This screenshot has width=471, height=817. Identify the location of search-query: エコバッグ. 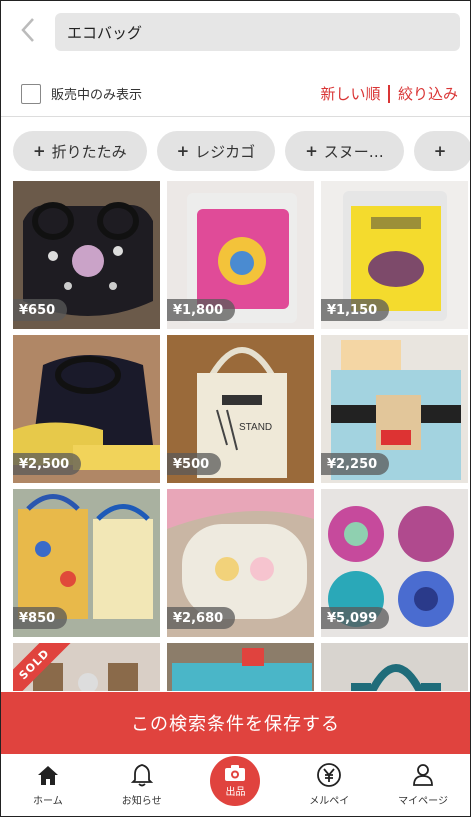
(105, 32).